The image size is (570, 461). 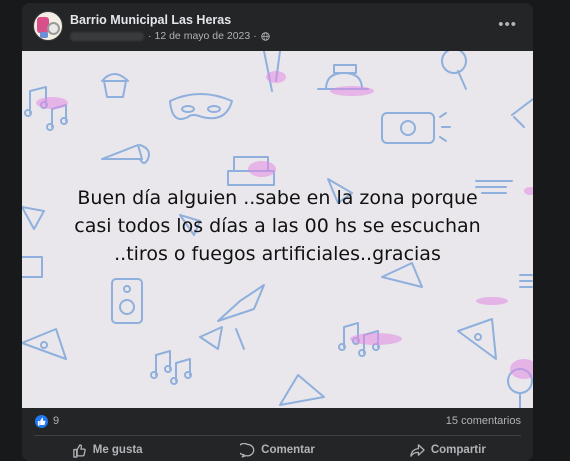 What do you see at coordinates (56, 421) in the screenshot?
I see `like-count: 9` at bounding box center [56, 421].